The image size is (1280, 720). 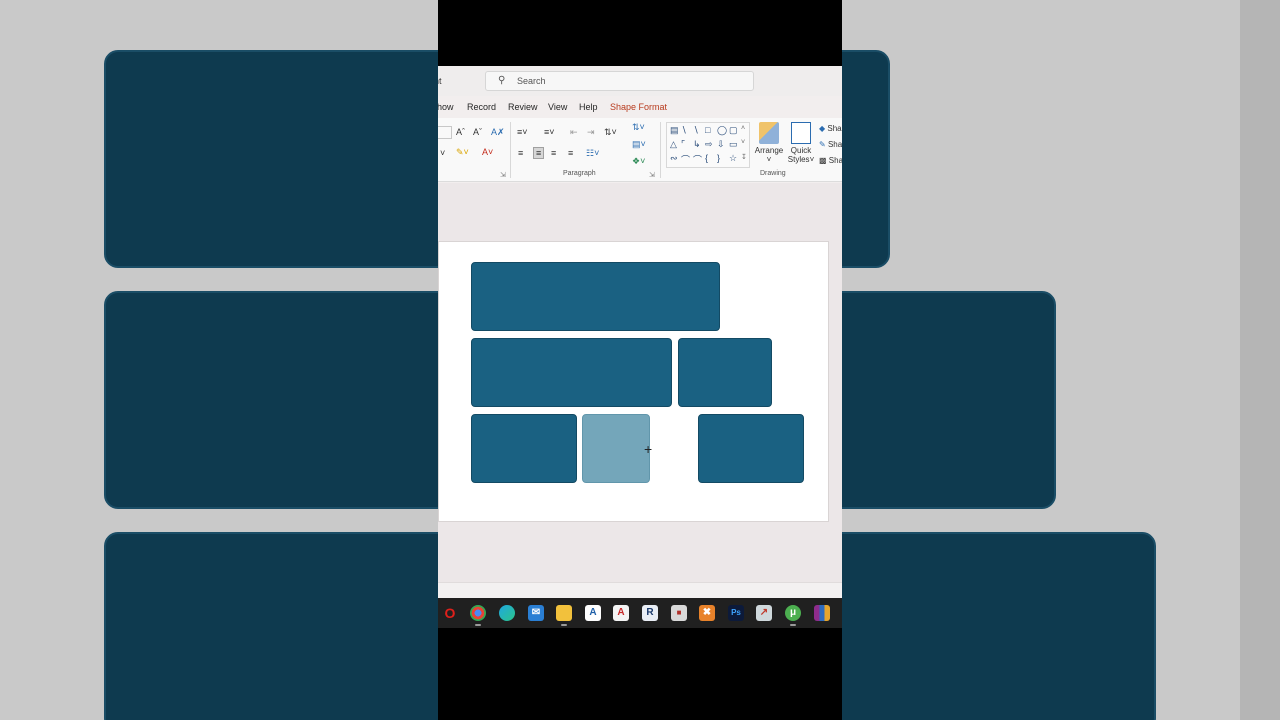 I want to click on brace-shape-icon: {, so click(x=706, y=158).